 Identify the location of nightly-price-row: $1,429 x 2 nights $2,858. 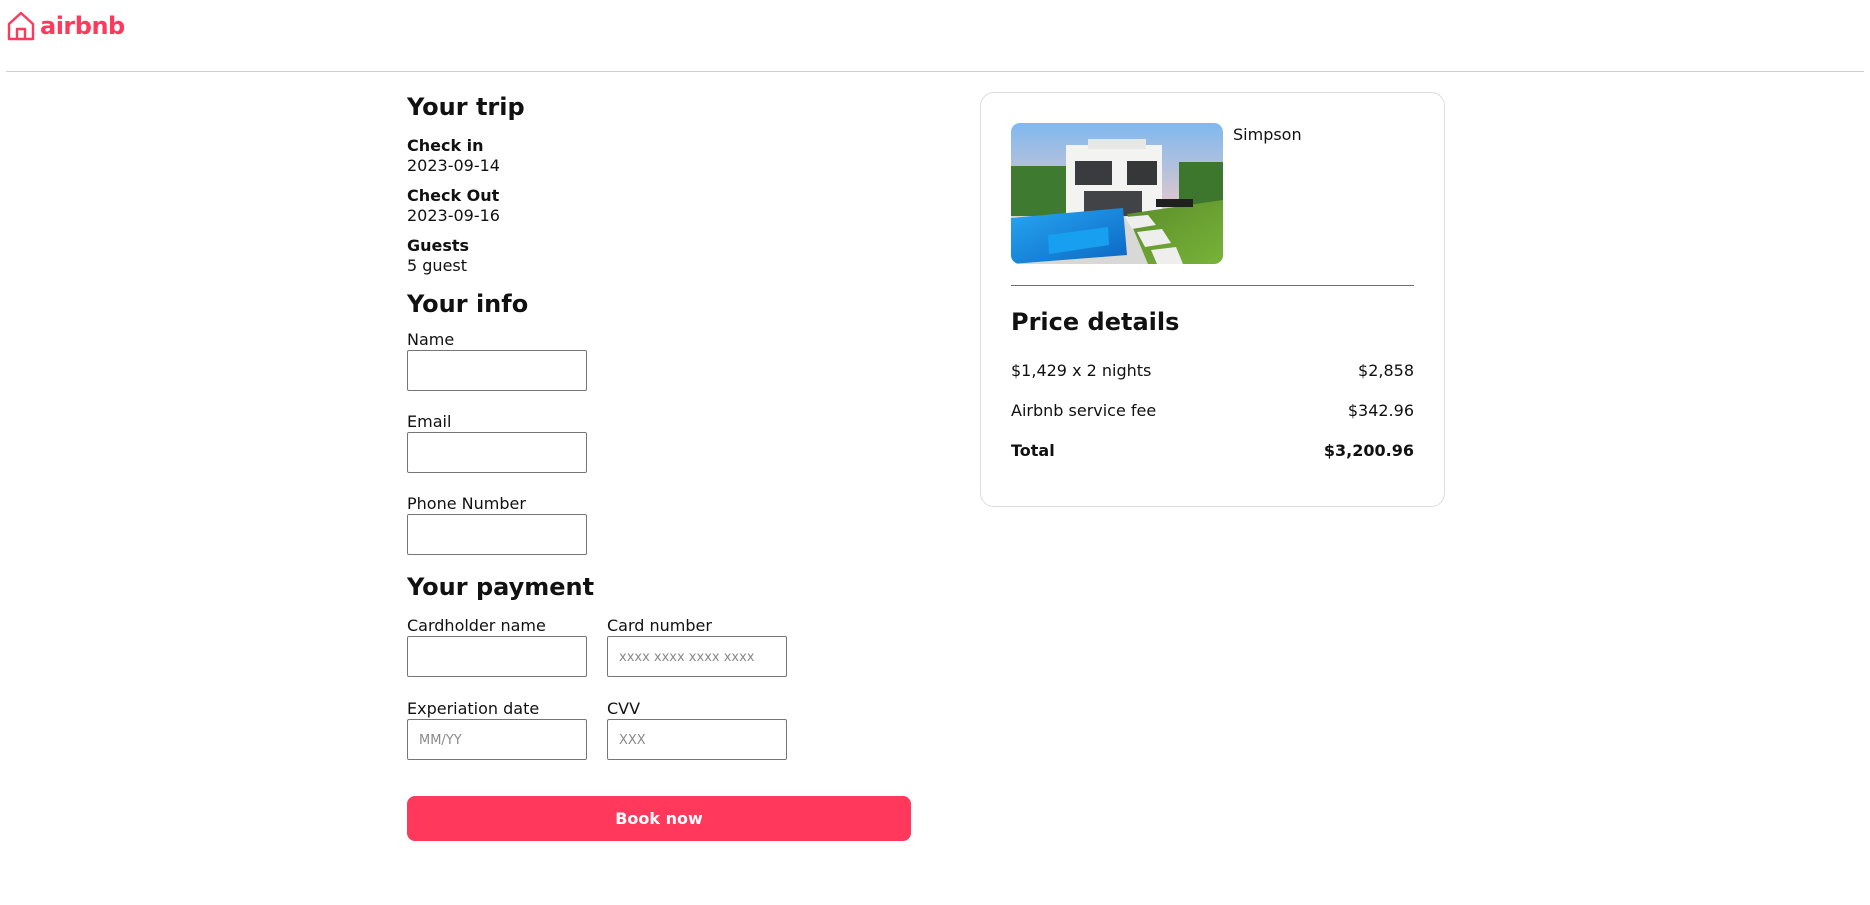
(1212, 371).